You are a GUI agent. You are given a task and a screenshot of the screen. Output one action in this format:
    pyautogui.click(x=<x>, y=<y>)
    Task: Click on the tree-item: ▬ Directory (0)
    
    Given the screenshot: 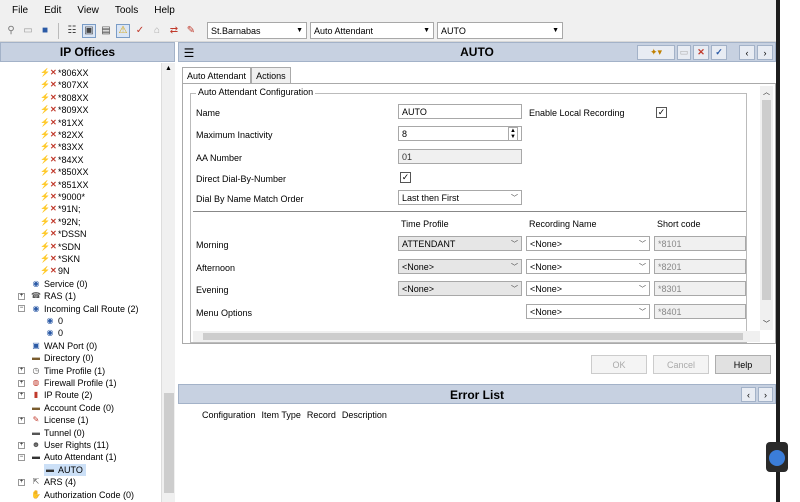 What is the action you would take?
    pyautogui.click(x=62, y=358)
    